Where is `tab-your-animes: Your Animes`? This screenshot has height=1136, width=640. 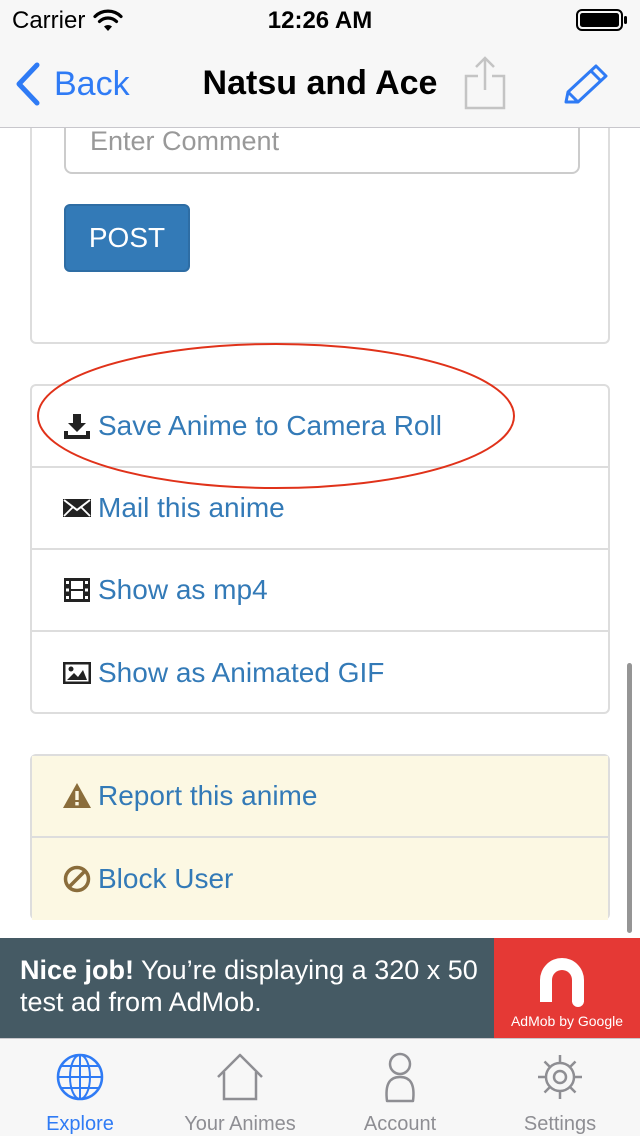 tab-your-animes: Your Animes is located at coordinates (240, 1087).